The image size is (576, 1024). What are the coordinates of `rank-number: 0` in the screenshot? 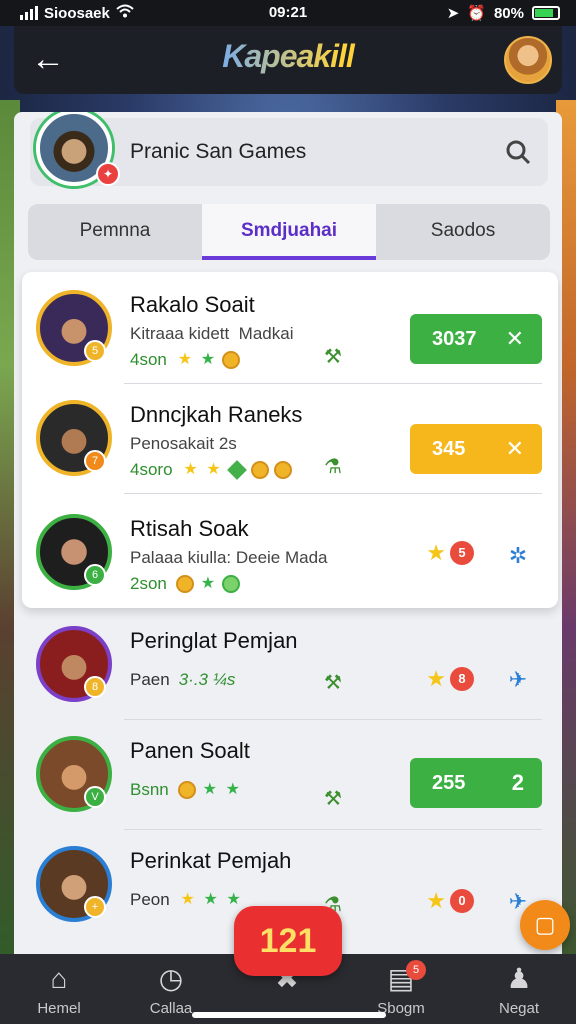 It's located at (462, 901).